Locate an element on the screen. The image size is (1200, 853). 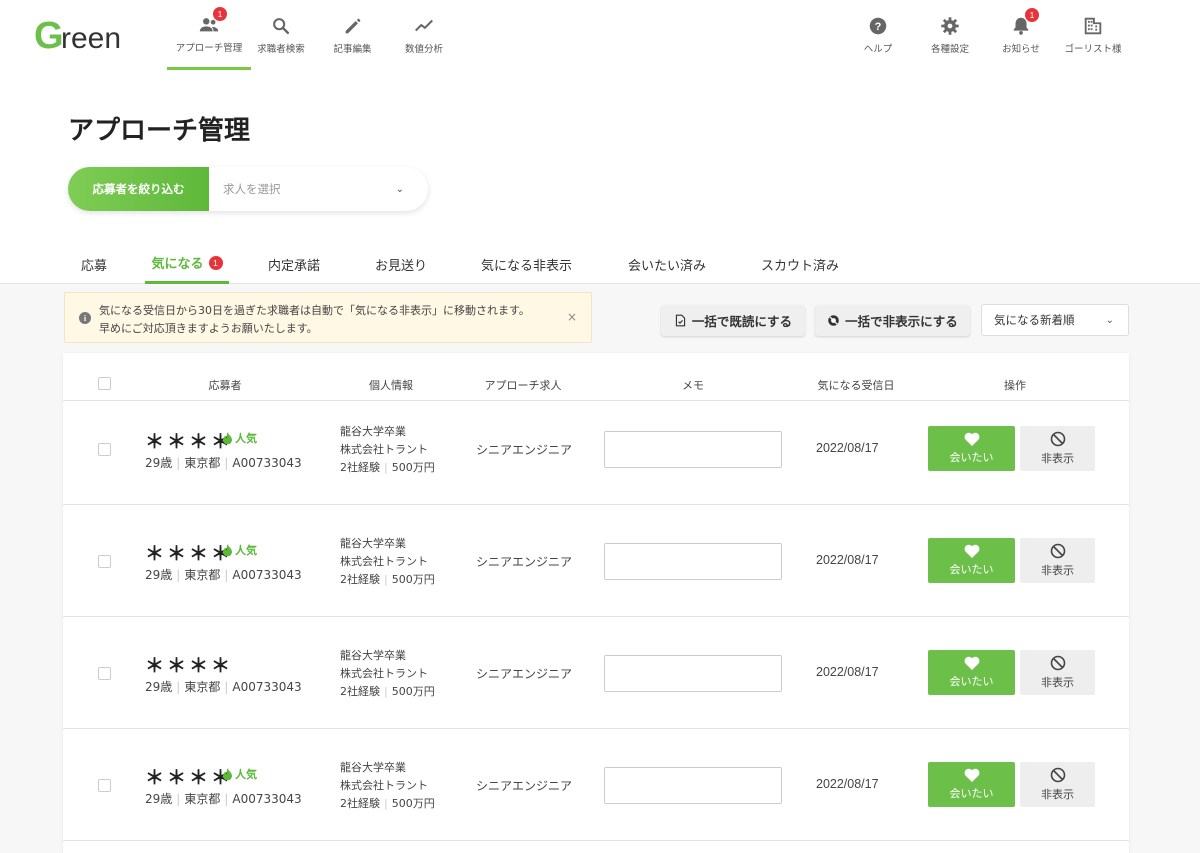
nav-approach-management: 1 アプローチ管理 is located at coordinates (209, 35).